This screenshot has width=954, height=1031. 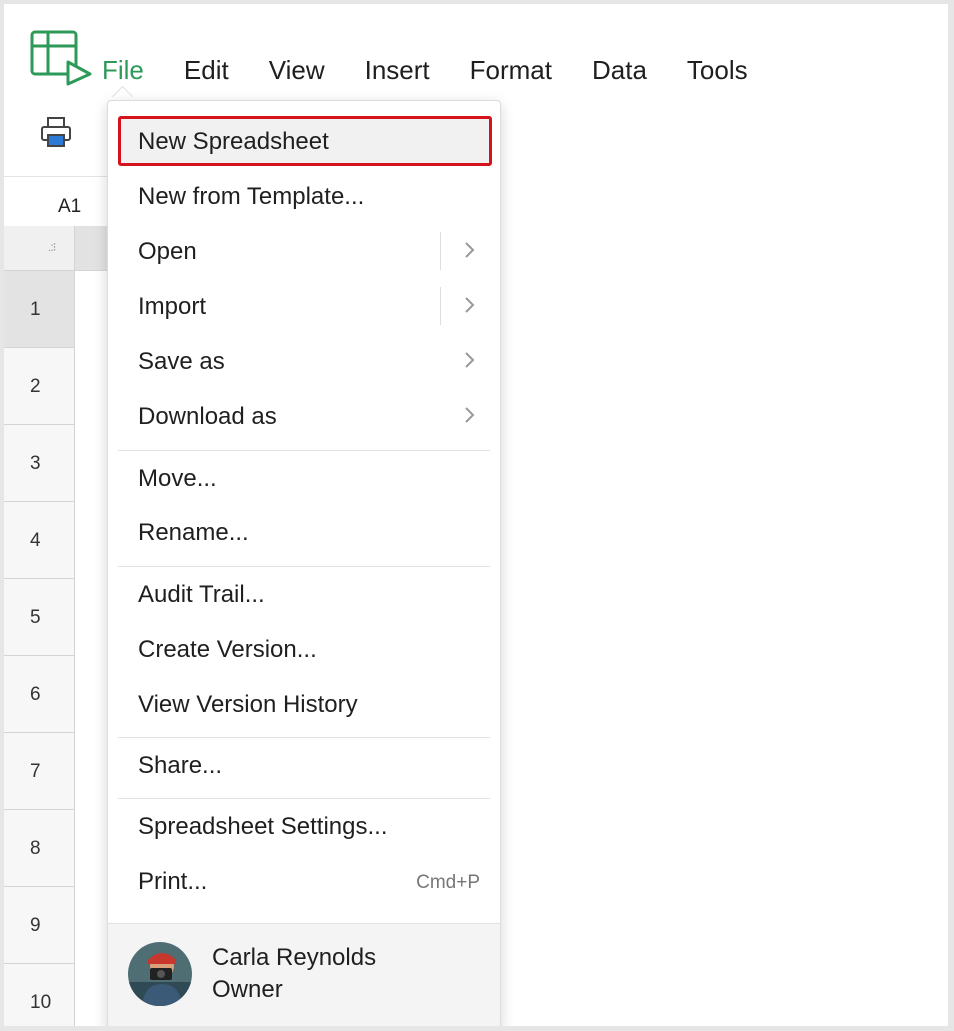 I want to click on row-number: 9, so click(x=35, y=925).